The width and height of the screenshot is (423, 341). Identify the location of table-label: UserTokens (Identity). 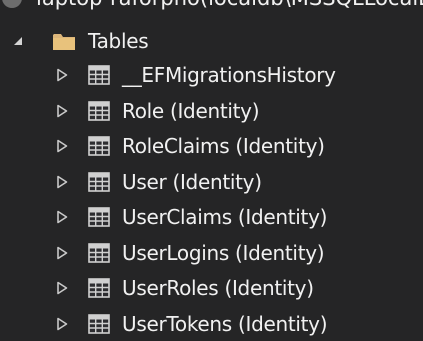
(225, 324).